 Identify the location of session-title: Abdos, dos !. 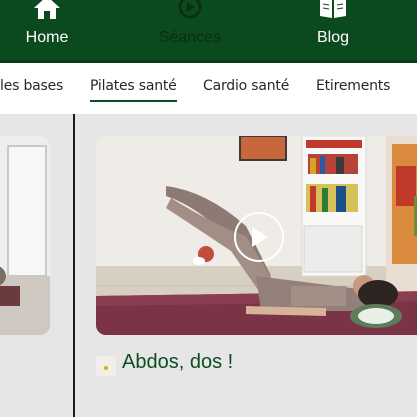
(177, 362).